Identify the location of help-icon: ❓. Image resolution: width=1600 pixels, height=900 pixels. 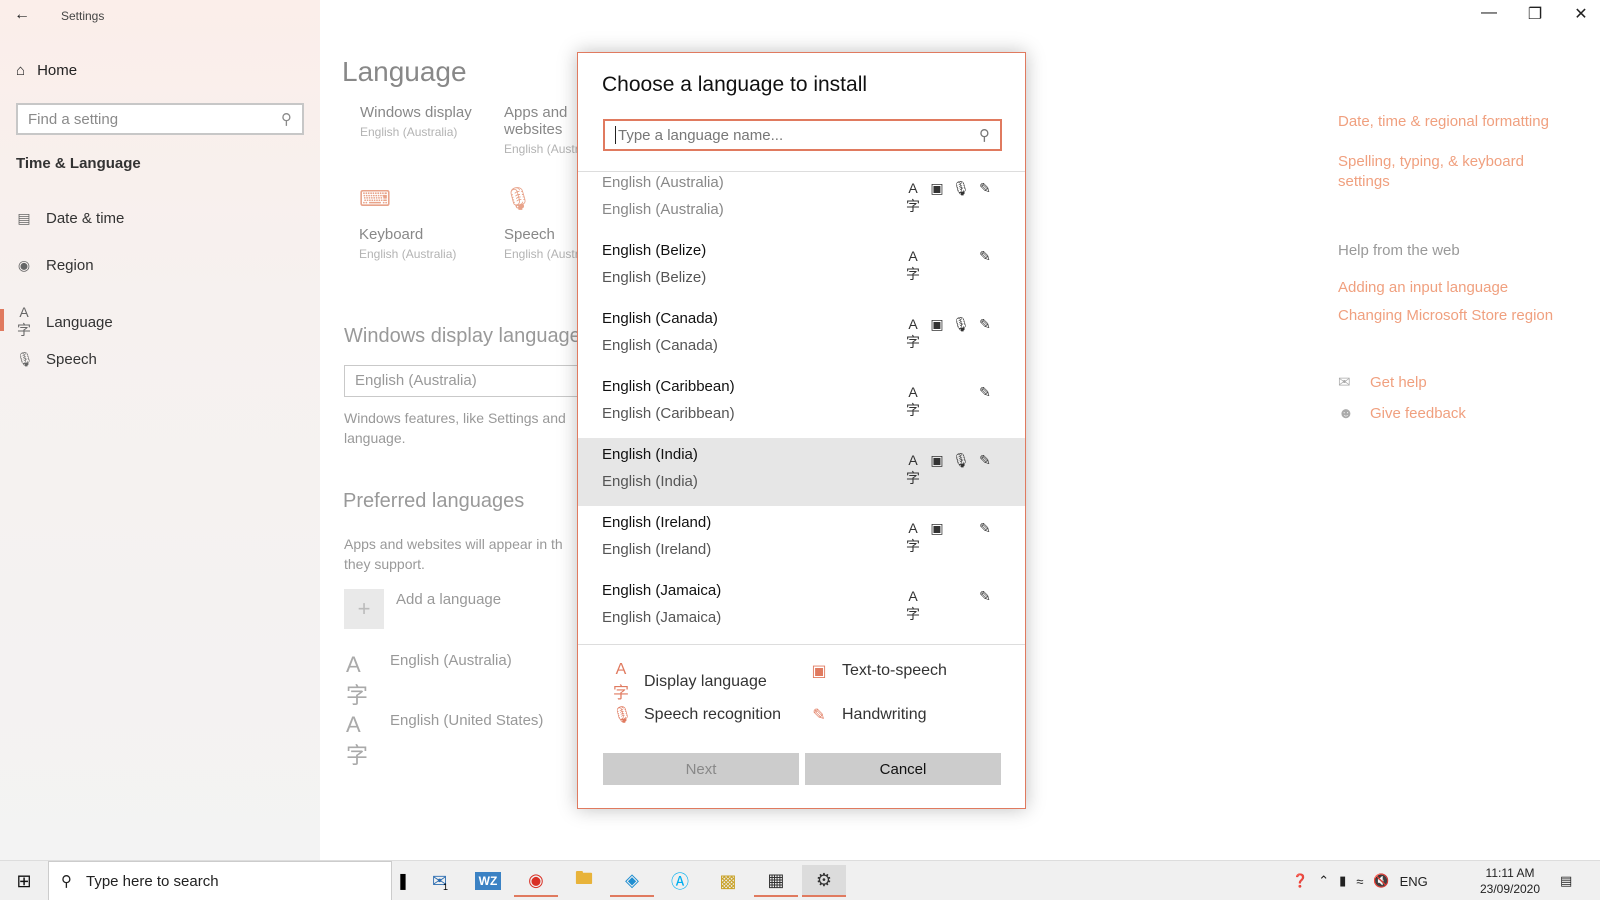
(1300, 881).